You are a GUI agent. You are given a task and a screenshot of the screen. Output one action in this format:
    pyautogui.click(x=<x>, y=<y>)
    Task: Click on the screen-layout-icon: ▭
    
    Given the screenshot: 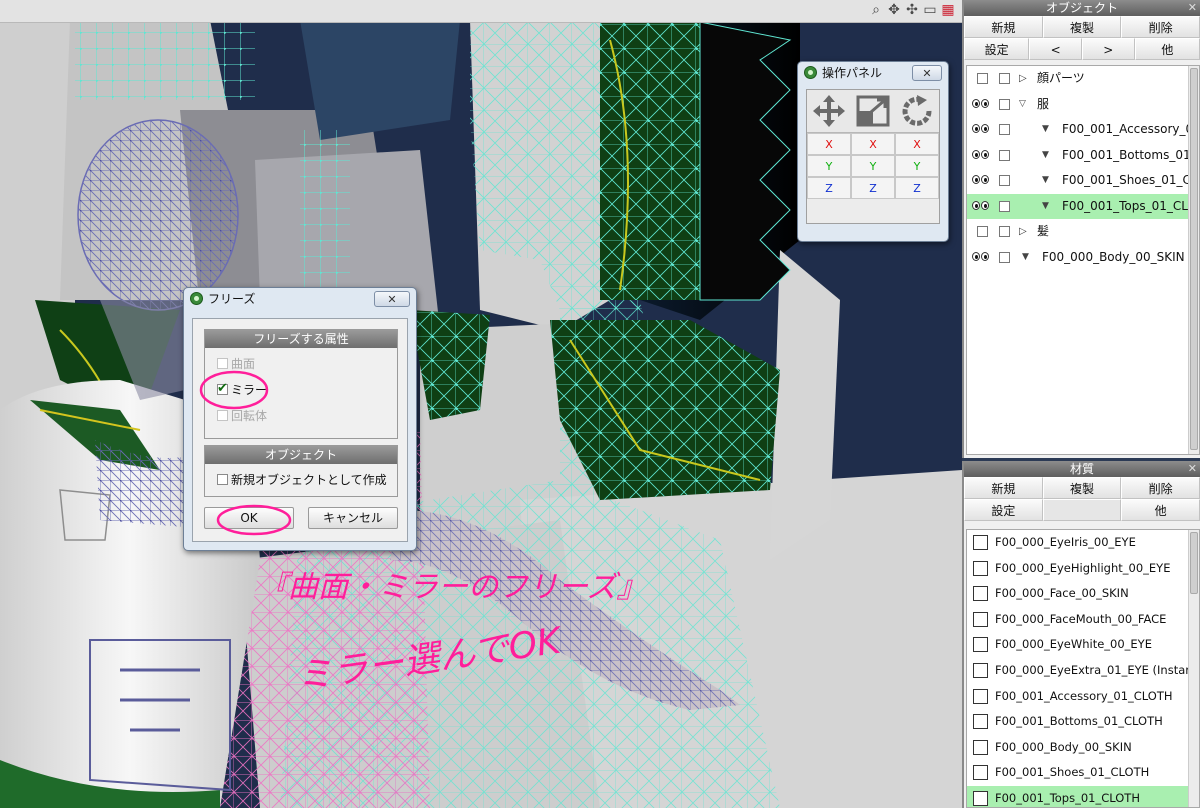 What is the action you would take?
    pyautogui.click(x=930, y=10)
    